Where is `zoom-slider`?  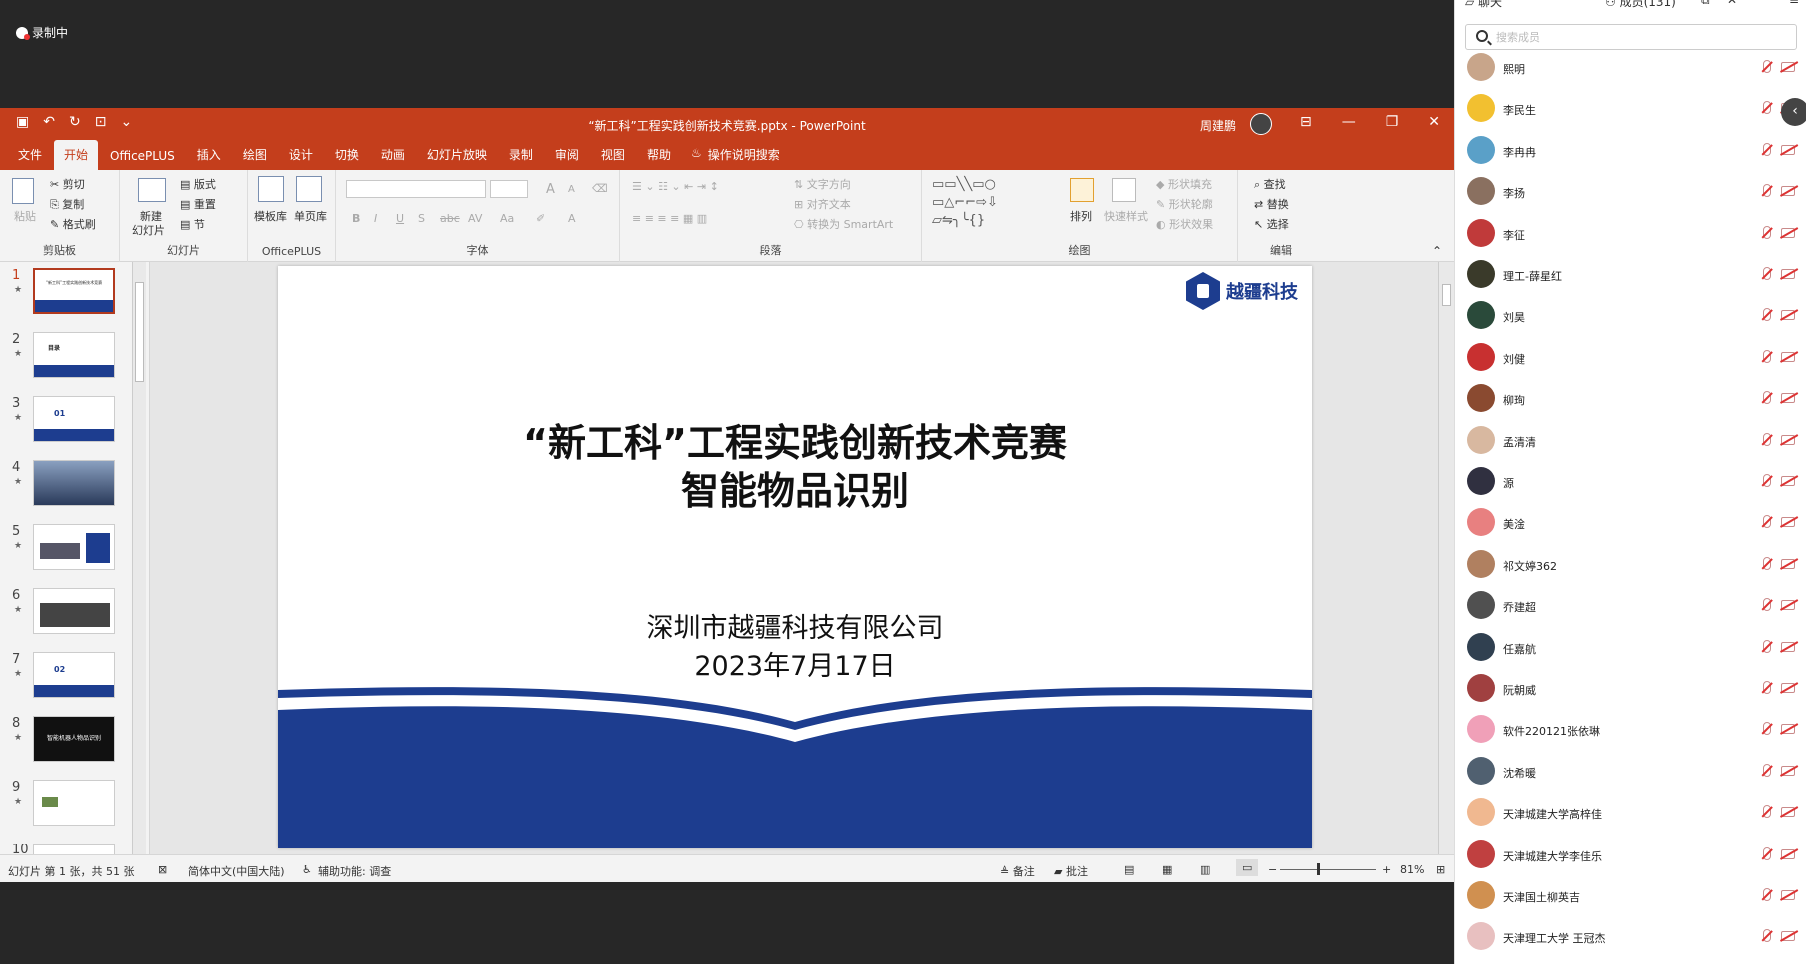 zoom-slider is located at coordinates (1328, 869).